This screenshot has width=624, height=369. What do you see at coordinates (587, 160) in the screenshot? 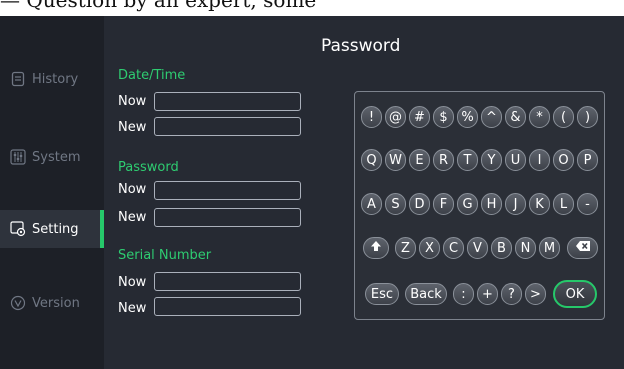
I see `key: P` at bounding box center [587, 160].